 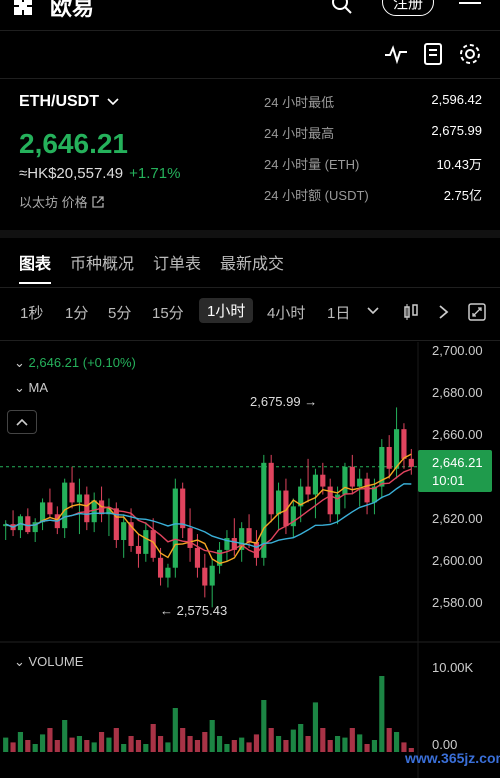 I want to click on logo: 欧易, so click(x=54, y=11).